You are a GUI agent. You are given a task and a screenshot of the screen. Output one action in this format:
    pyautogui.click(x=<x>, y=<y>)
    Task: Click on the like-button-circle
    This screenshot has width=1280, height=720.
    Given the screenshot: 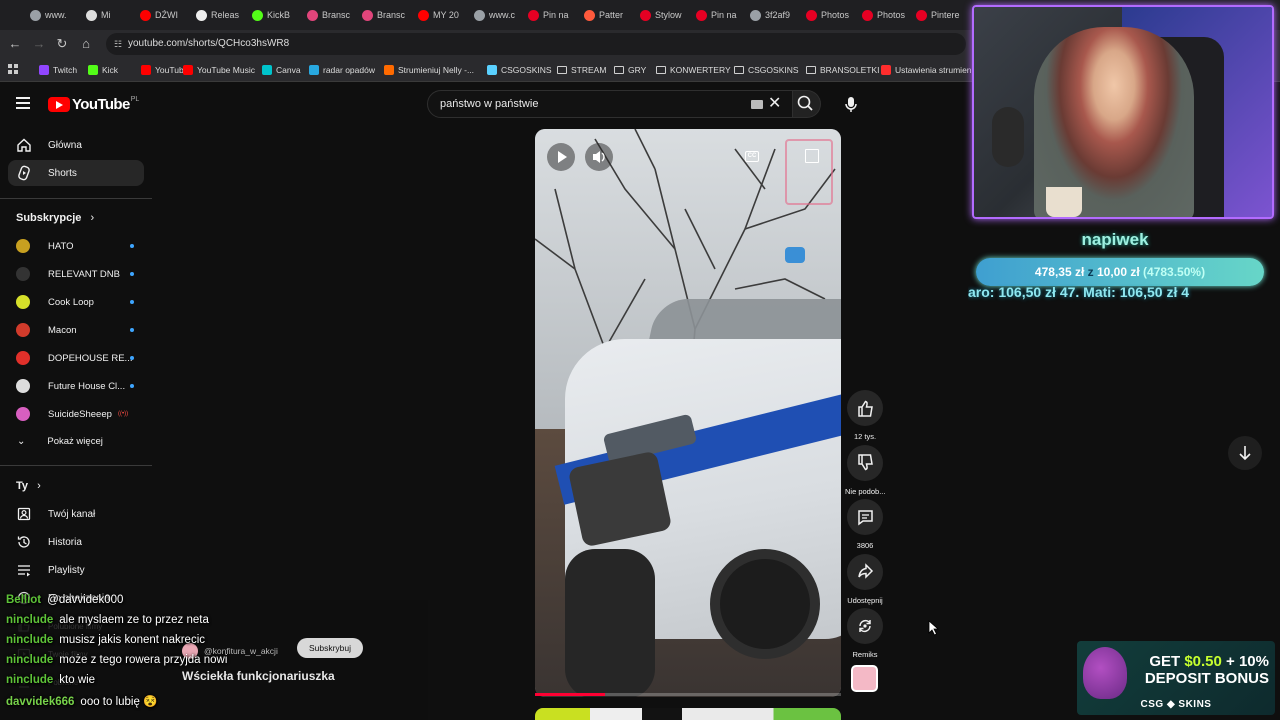 What is the action you would take?
    pyautogui.click(x=865, y=408)
    